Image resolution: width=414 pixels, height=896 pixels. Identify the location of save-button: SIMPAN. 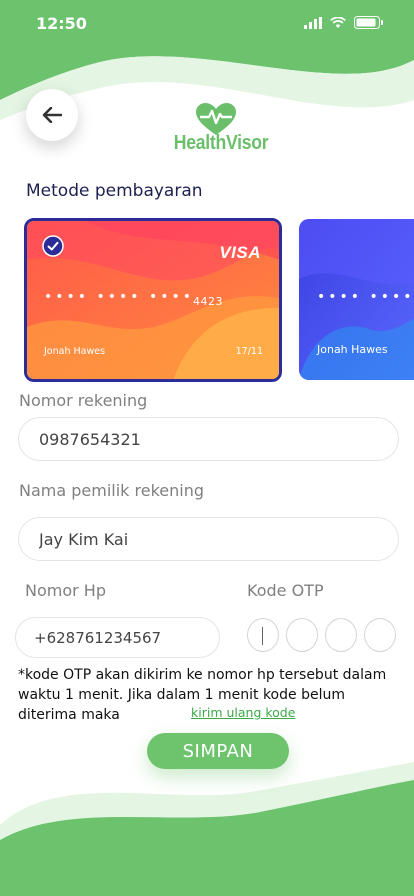
(218, 751).